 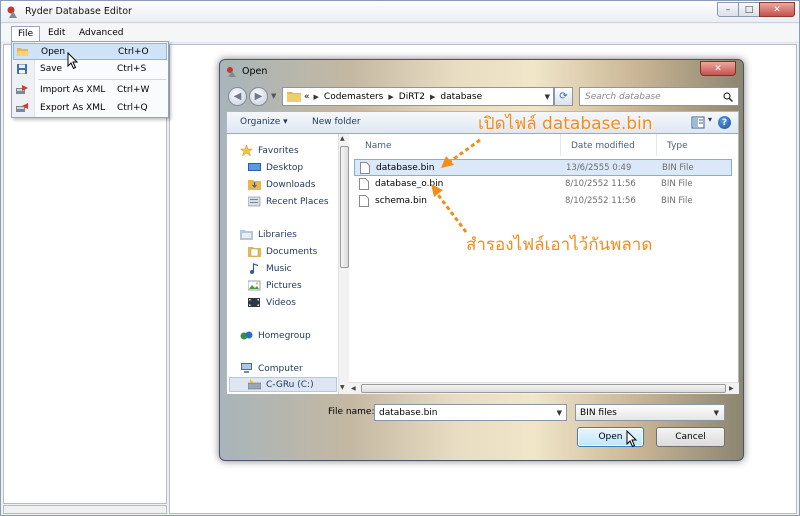 I want to click on nav-downloads: Downloads, so click(x=281, y=184).